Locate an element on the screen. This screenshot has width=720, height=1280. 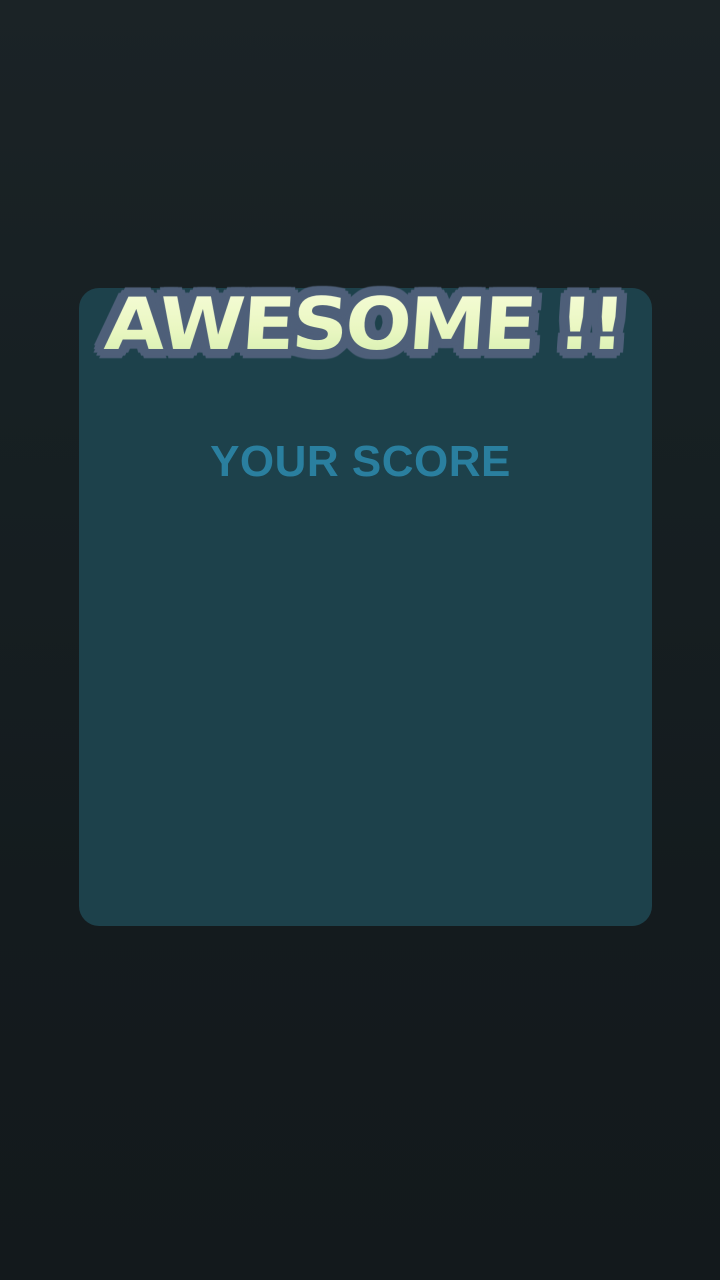
result-banner: AWESOME !! is located at coordinates (364, 324).